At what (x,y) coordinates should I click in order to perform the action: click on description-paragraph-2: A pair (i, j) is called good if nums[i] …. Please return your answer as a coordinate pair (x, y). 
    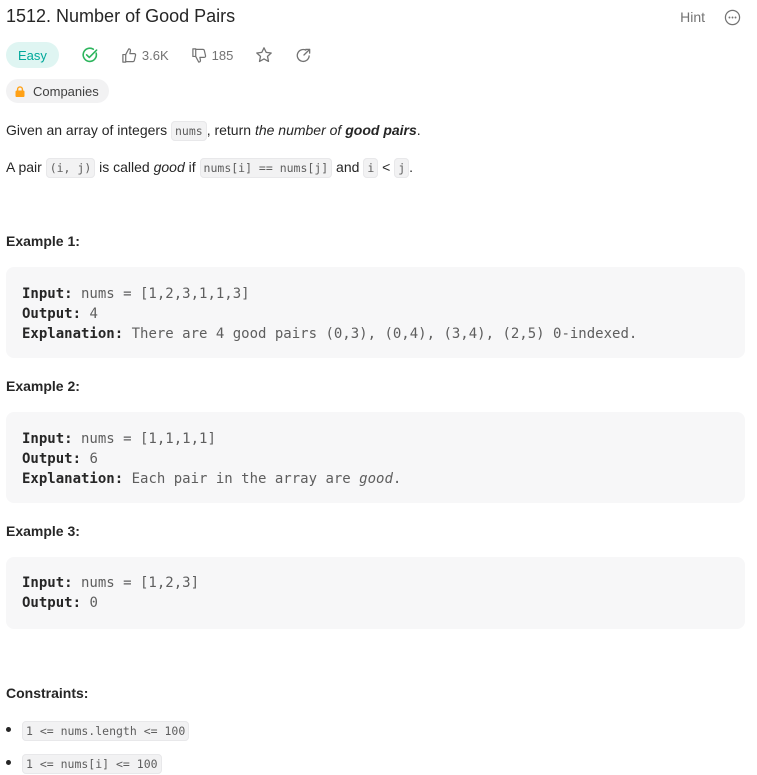
    Looking at the image, I should click on (209, 167).